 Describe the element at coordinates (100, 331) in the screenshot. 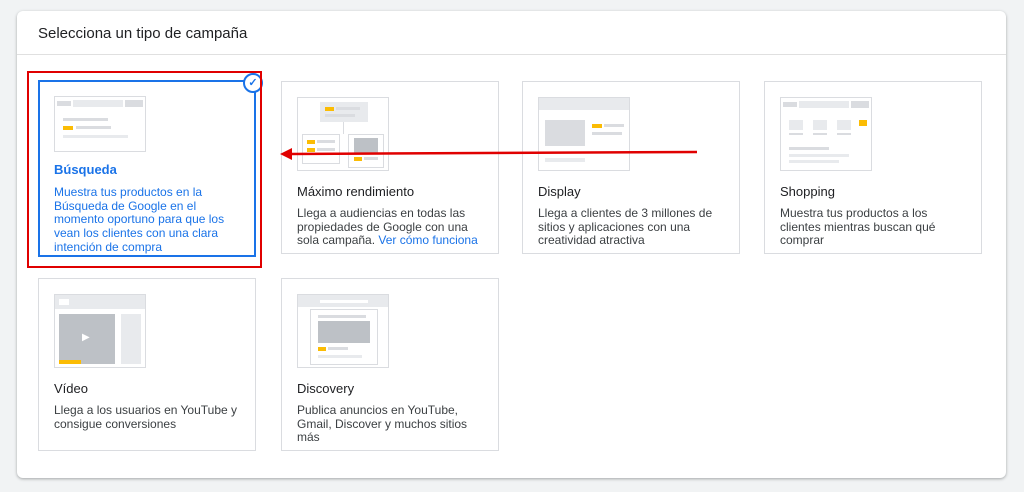

I see `video-thumbnail: ▶` at that location.